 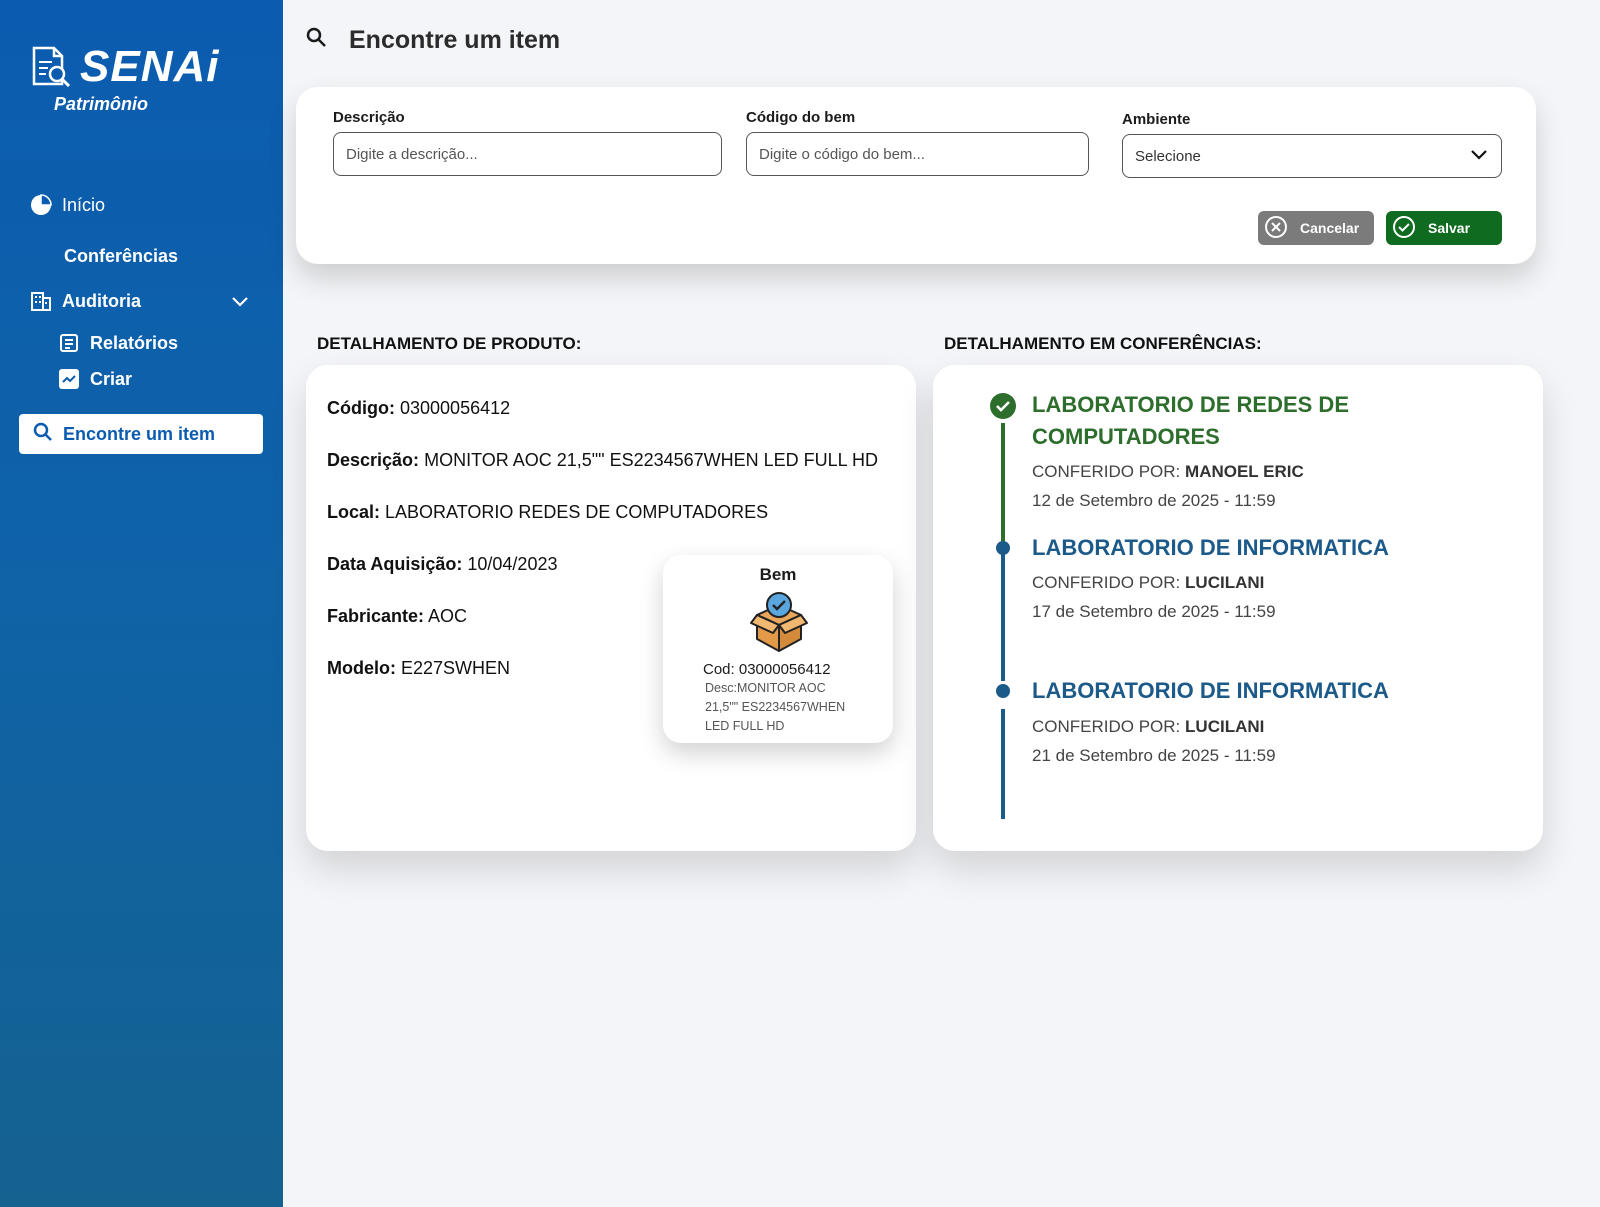 What do you see at coordinates (449, 343) in the screenshot?
I see `product-section-title: DETALHAMENTO DE PRODUTO:` at bounding box center [449, 343].